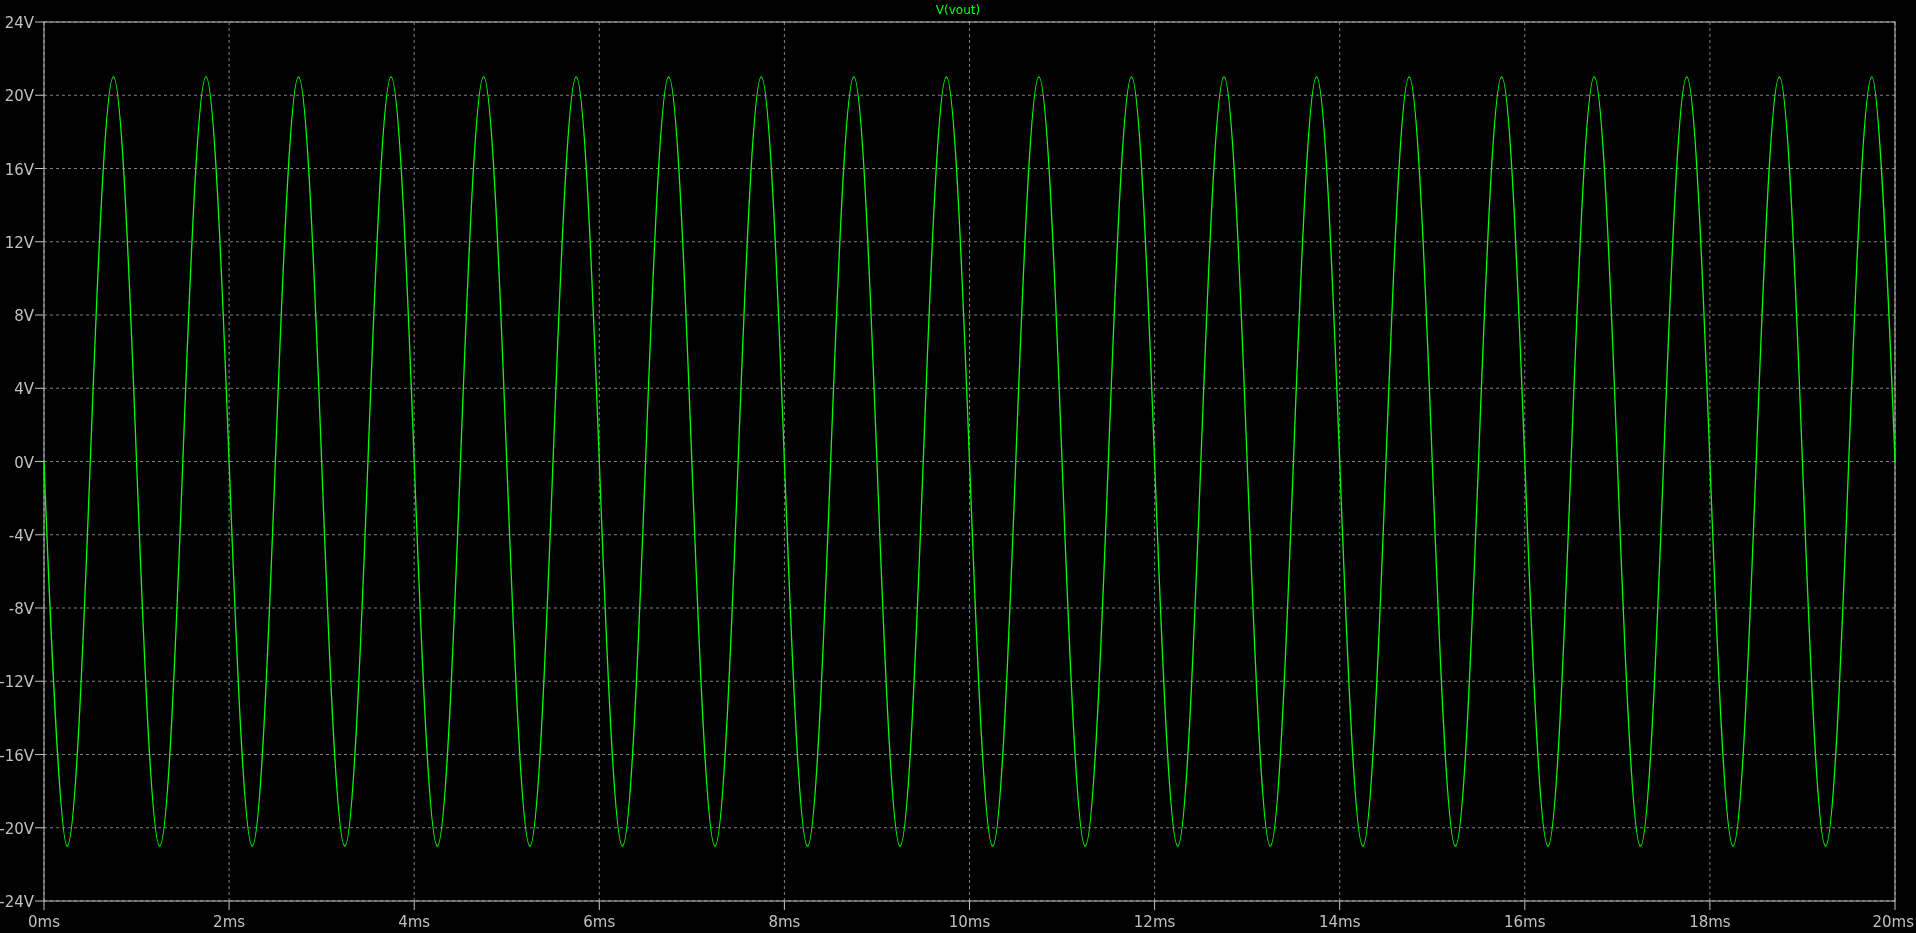  I want to click on y-axis-label: 12V, so click(19, 242).